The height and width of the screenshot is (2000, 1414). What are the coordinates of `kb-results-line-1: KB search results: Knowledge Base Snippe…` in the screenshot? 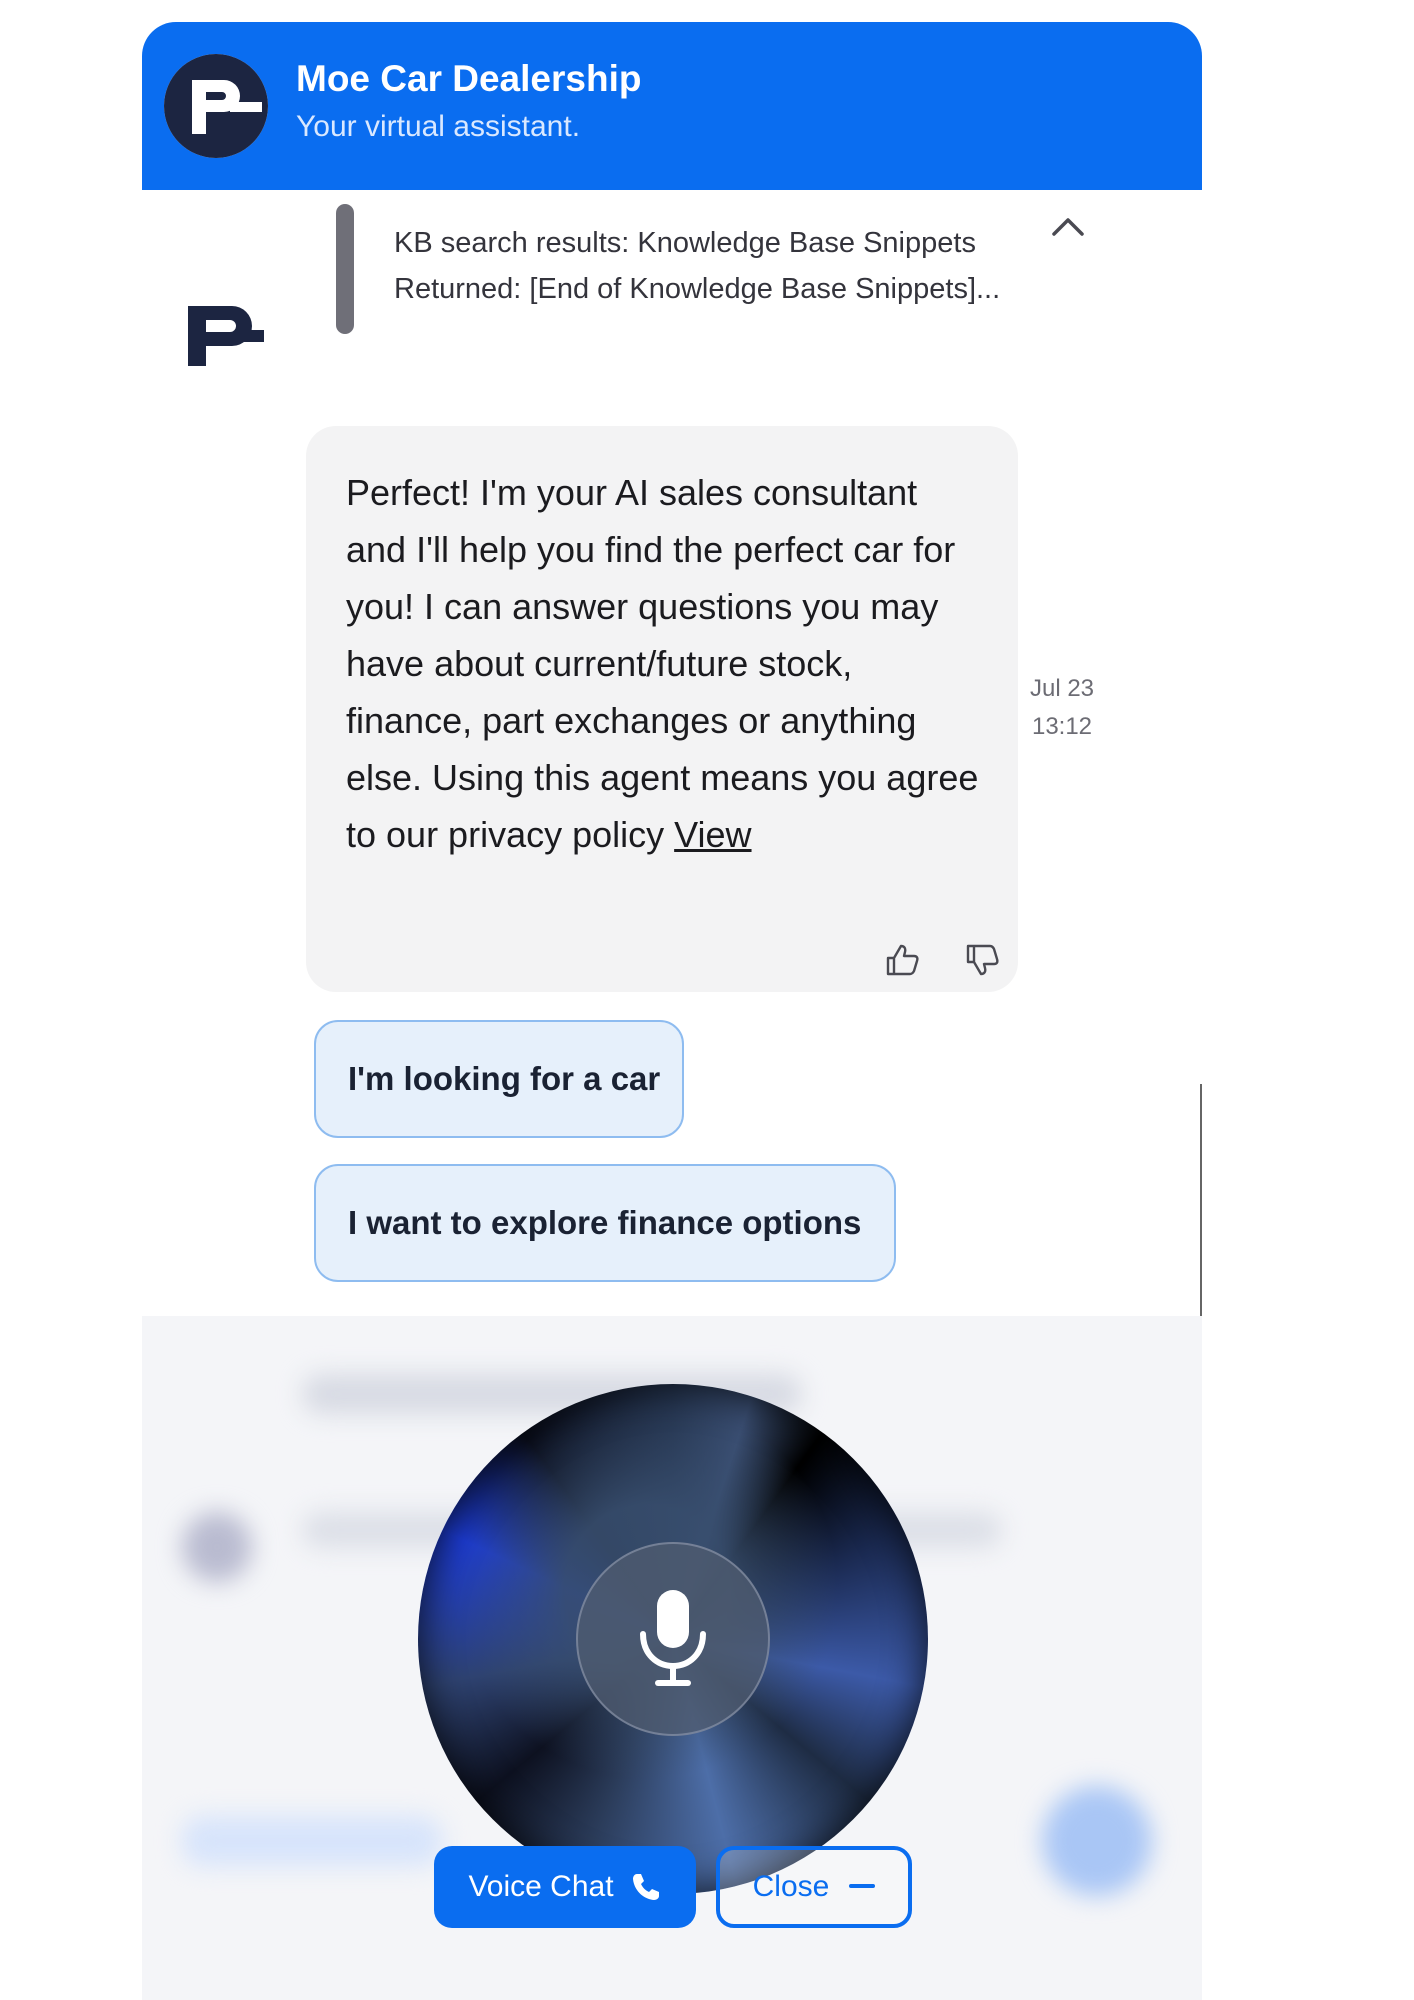 It's located at (685, 243).